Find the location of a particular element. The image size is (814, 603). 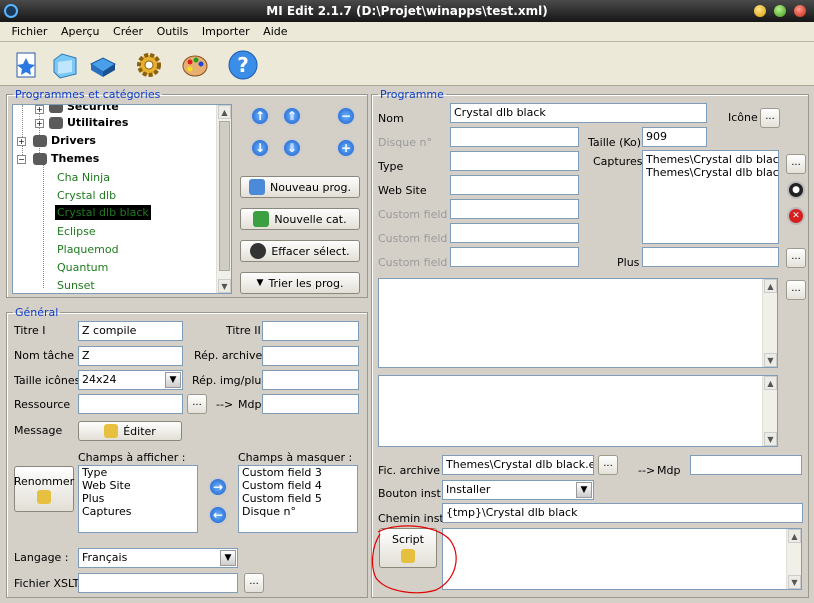

list-item: Captures is located at coordinates (138, 511).